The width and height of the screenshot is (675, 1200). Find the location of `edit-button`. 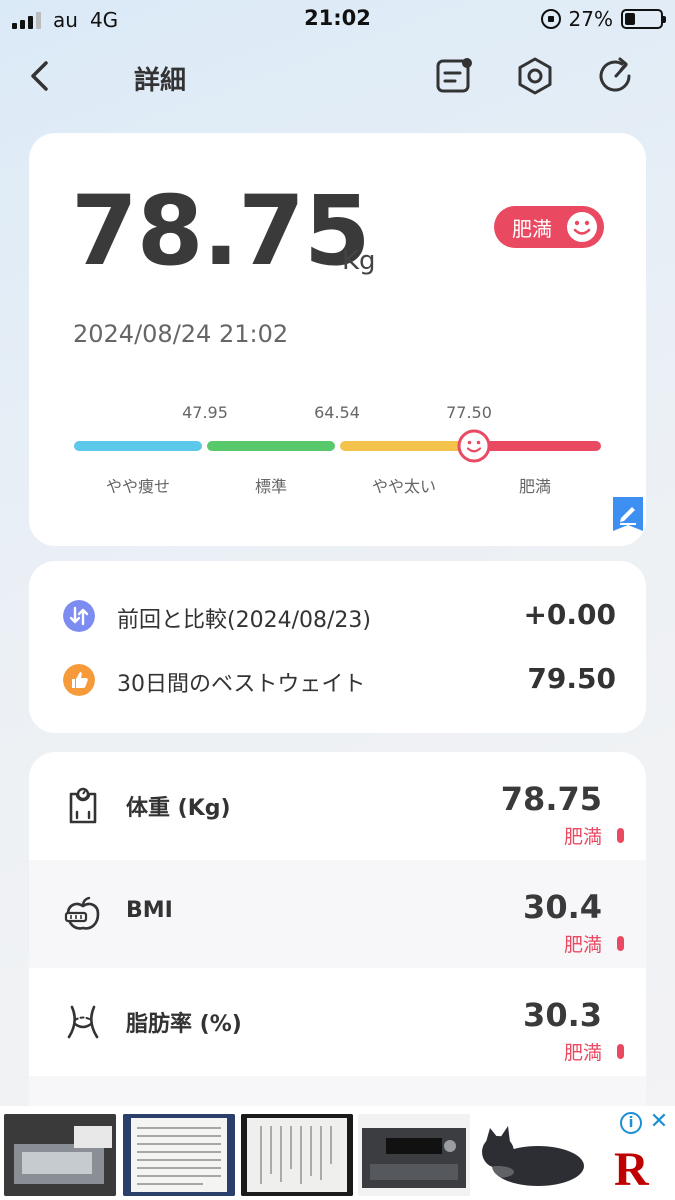

edit-button is located at coordinates (628, 514).